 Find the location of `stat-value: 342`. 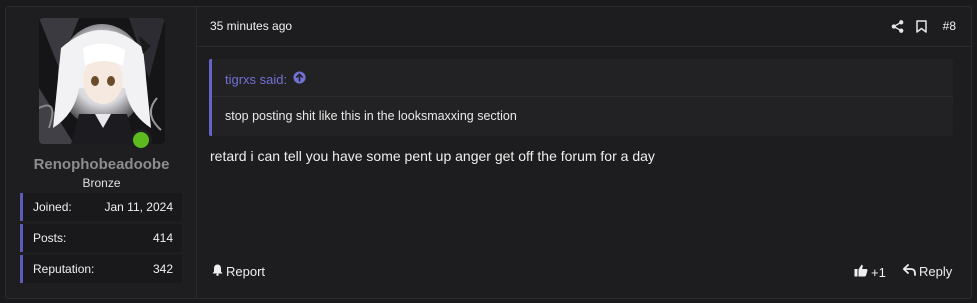

stat-value: 342 is located at coordinates (162, 269).